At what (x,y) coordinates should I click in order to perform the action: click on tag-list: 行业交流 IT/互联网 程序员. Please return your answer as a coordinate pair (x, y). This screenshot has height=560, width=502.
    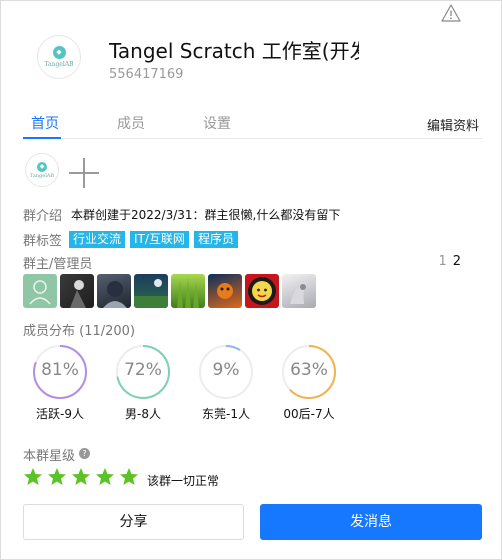
    Looking at the image, I should click on (153, 239).